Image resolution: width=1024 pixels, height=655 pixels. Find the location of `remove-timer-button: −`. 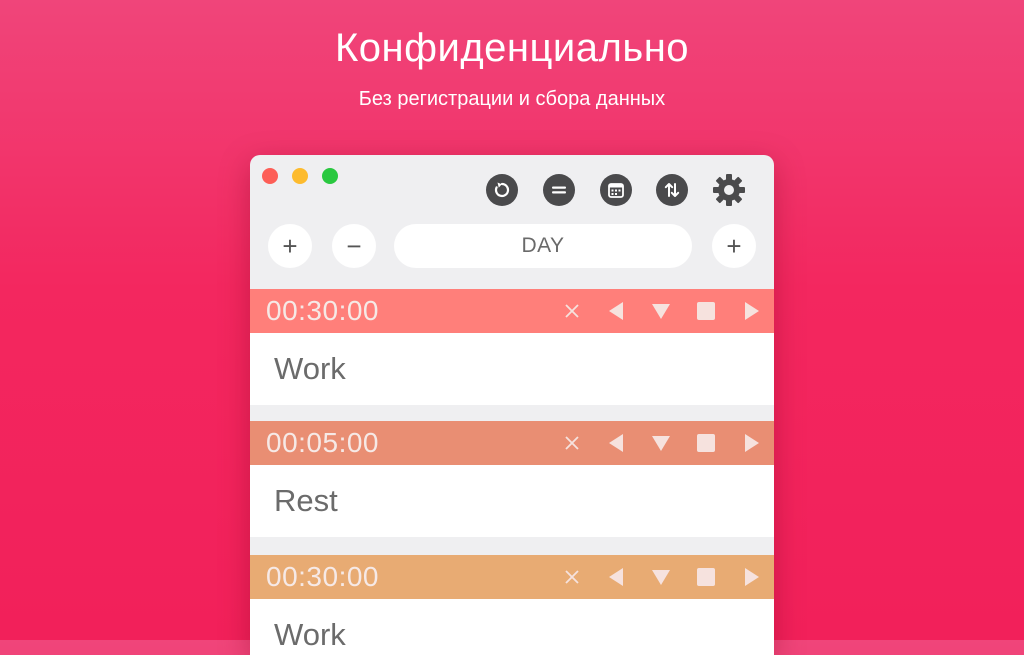

remove-timer-button: − is located at coordinates (354, 246).